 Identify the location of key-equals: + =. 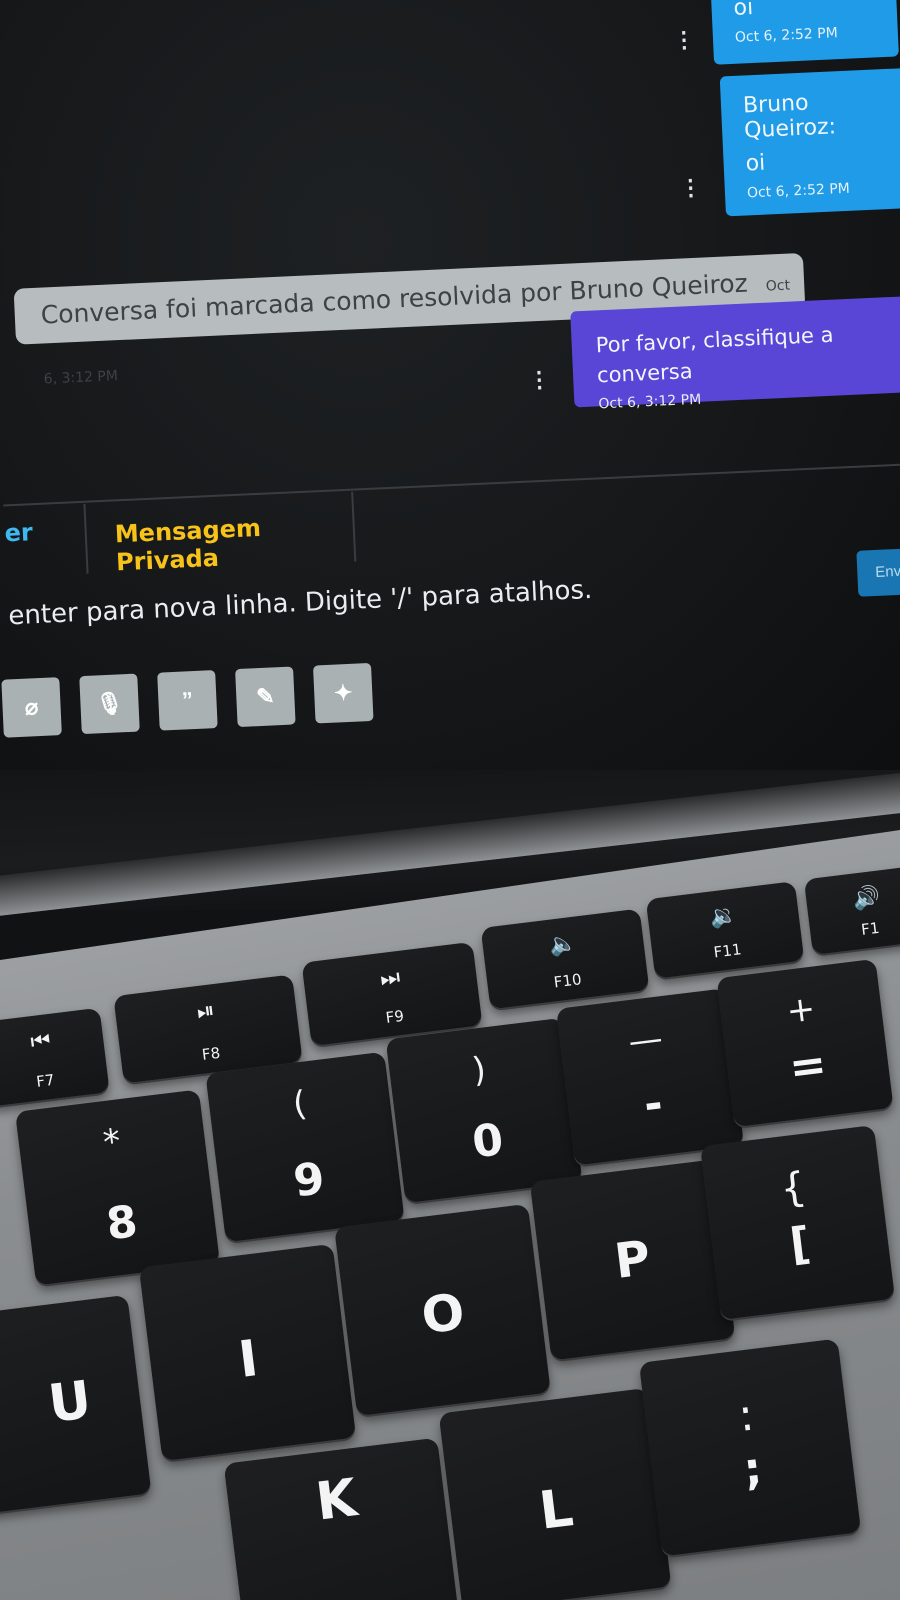
(805, 1043).